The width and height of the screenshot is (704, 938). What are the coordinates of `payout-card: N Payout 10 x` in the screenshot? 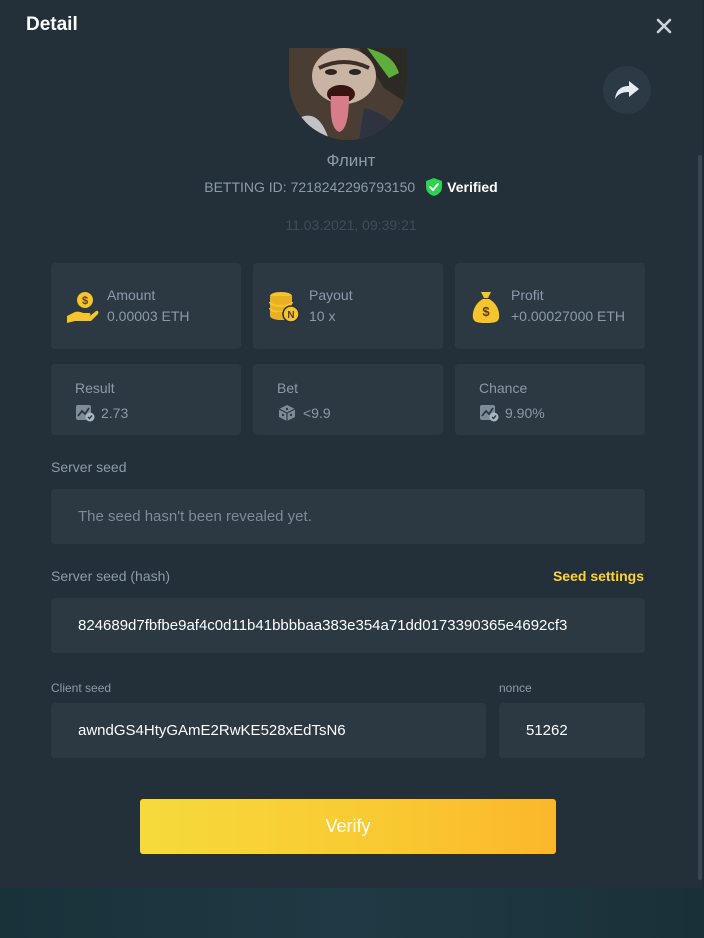 It's located at (348, 306).